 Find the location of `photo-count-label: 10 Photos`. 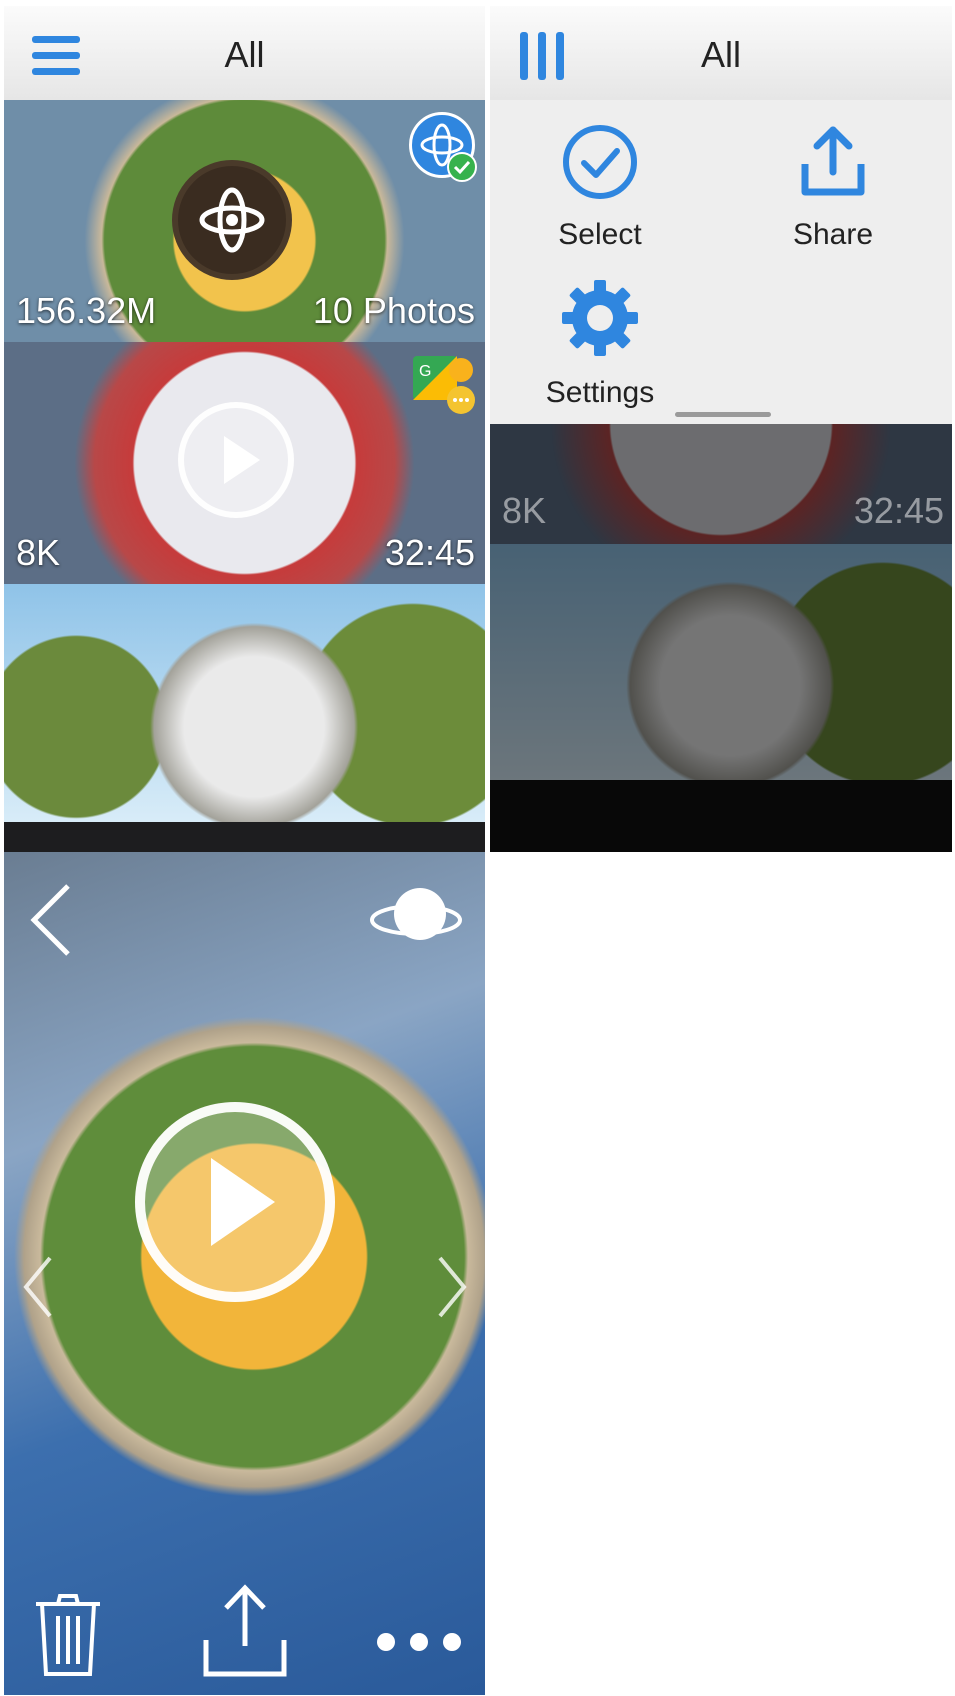

photo-count-label: 10 Photos is located at coordinates (393, 310).